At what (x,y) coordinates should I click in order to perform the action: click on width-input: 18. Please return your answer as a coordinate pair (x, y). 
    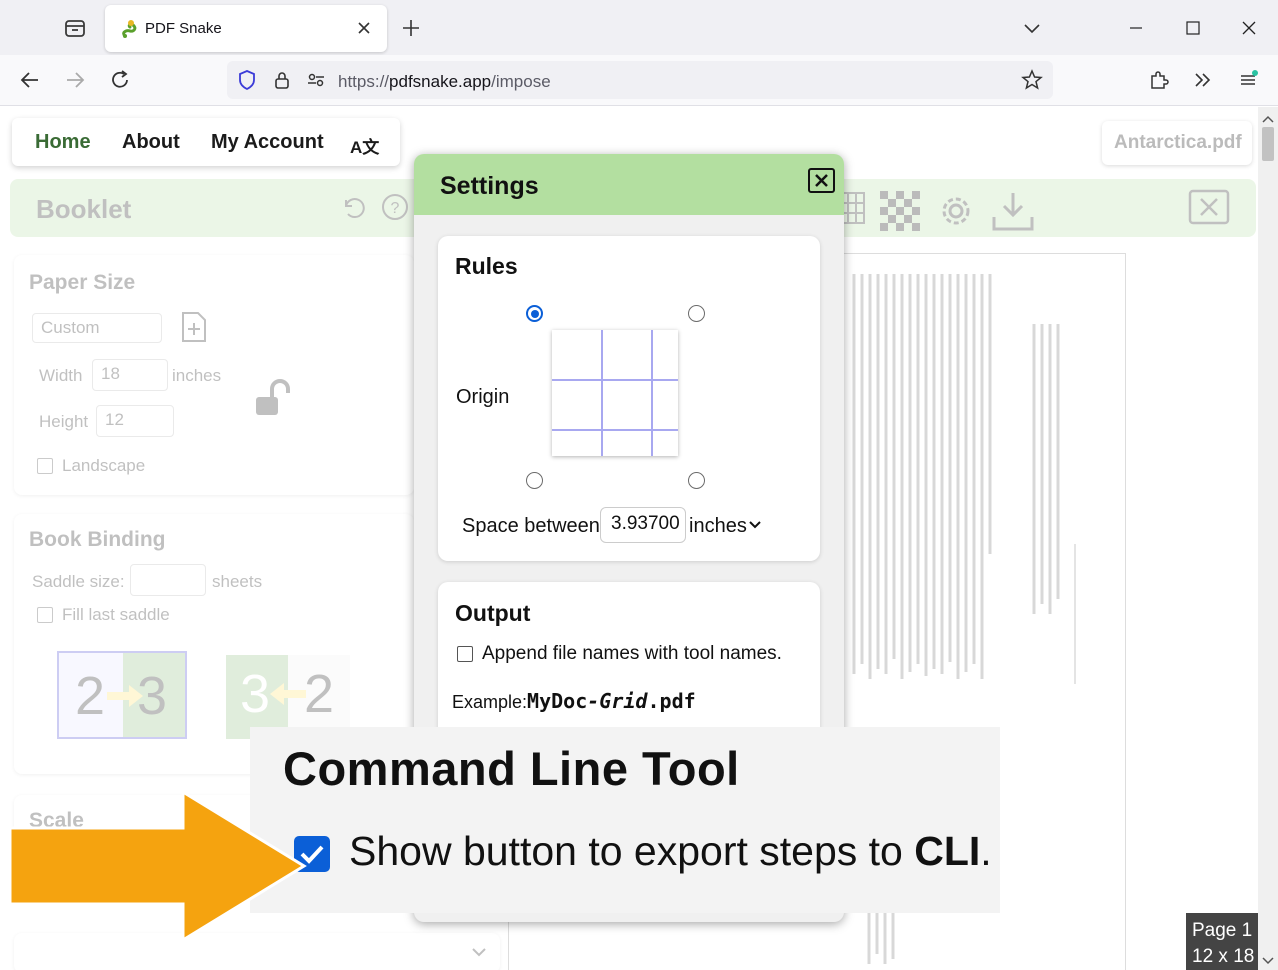
    Looking at the image, I should click on (130, 375).